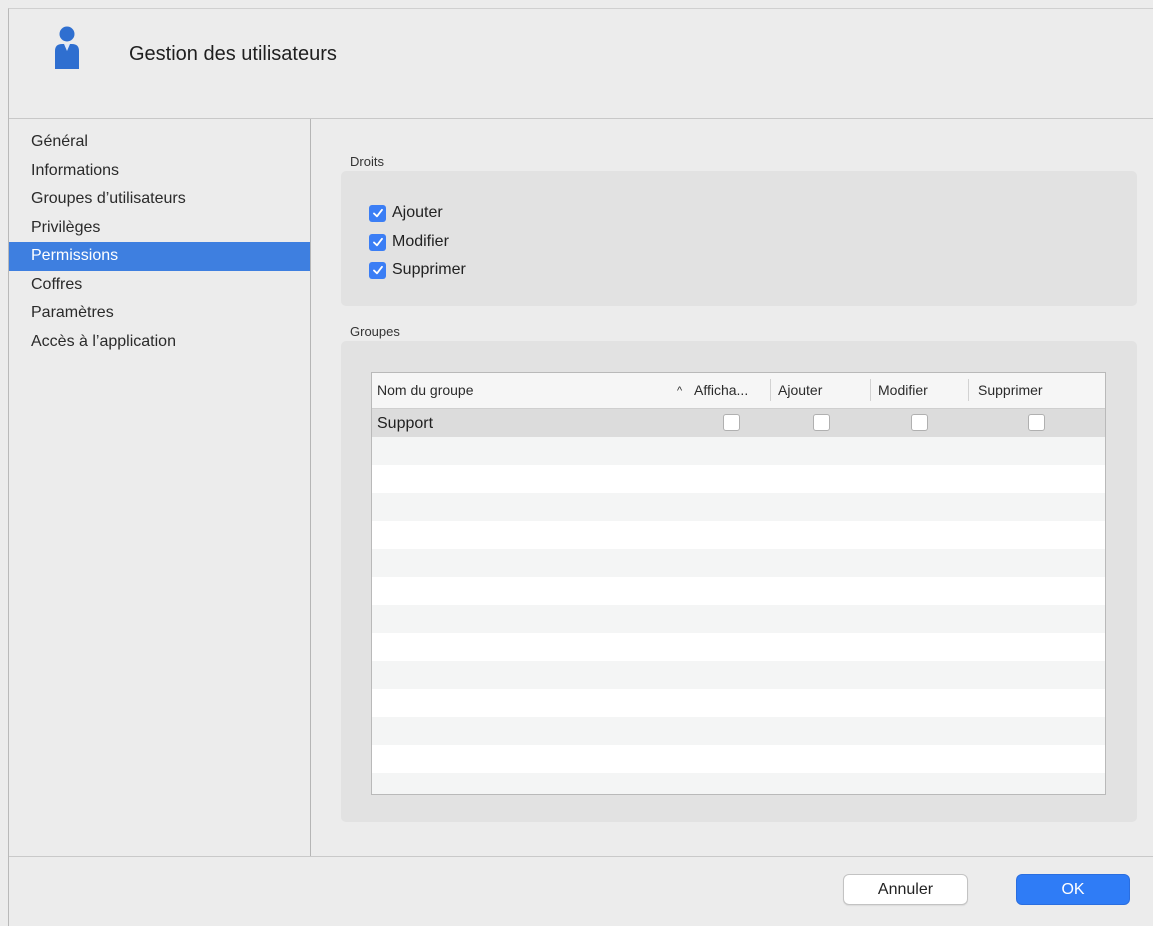 The width and height of the screenshot is (1153, 926). I want to click on checkbox-edit: Modifier, so click(409, 242).